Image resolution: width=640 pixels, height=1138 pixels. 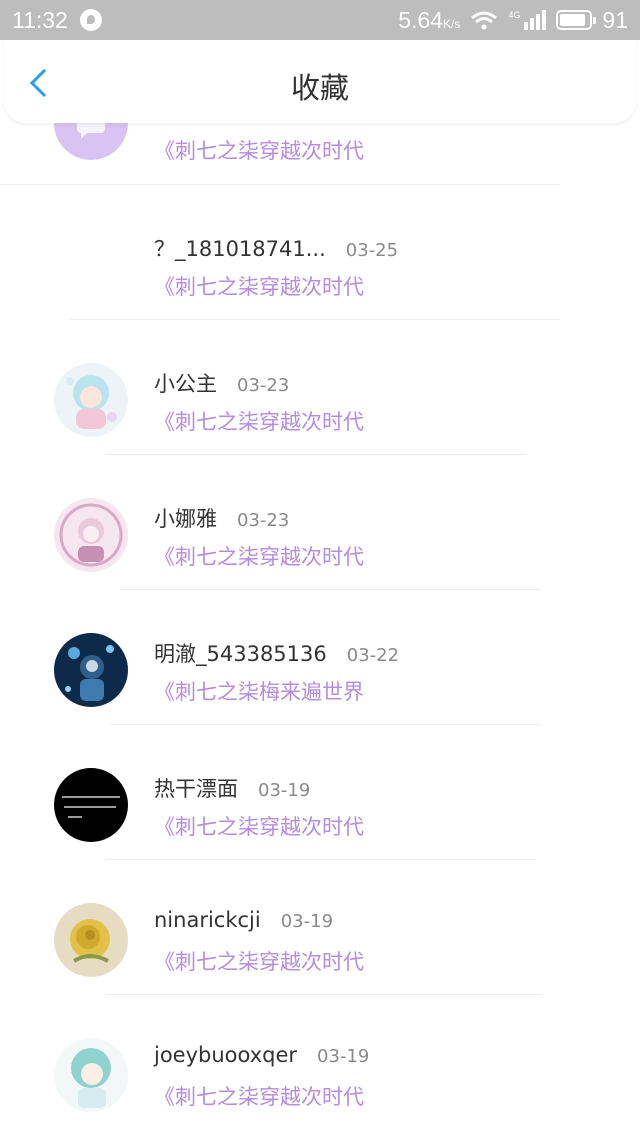 What do you see at coordinates (240, 653) in the screenshot?
I see `user-name: 明澈_543385136` at bounding box center [240, 653].